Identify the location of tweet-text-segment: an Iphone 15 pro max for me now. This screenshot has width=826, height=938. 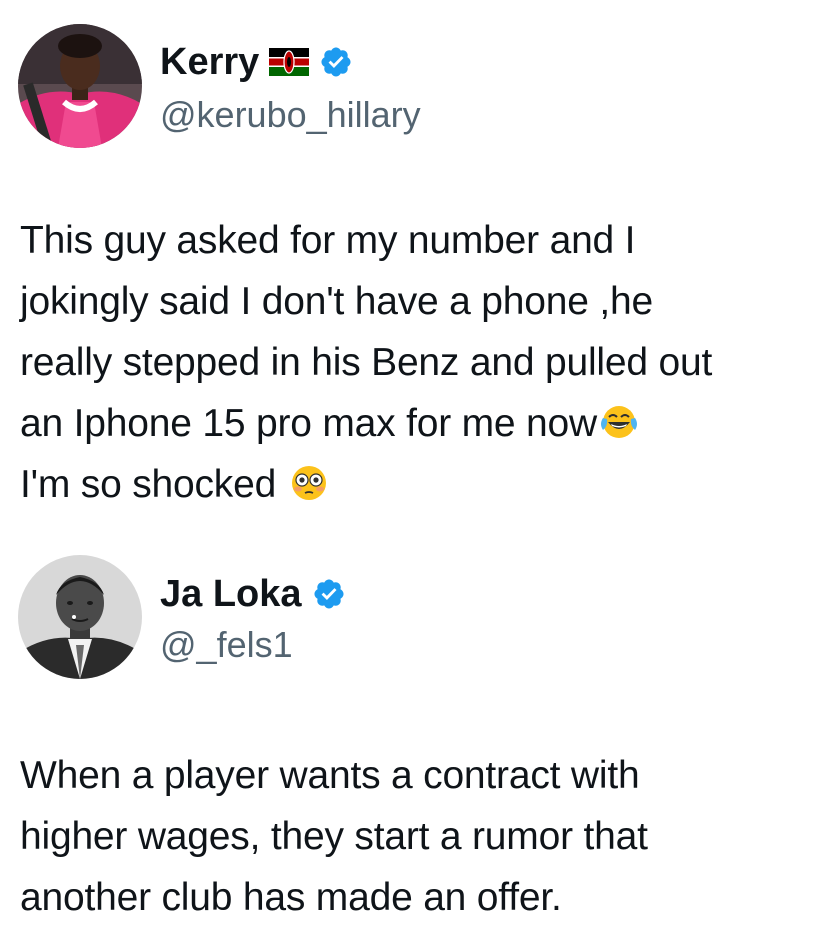
(308, 423).